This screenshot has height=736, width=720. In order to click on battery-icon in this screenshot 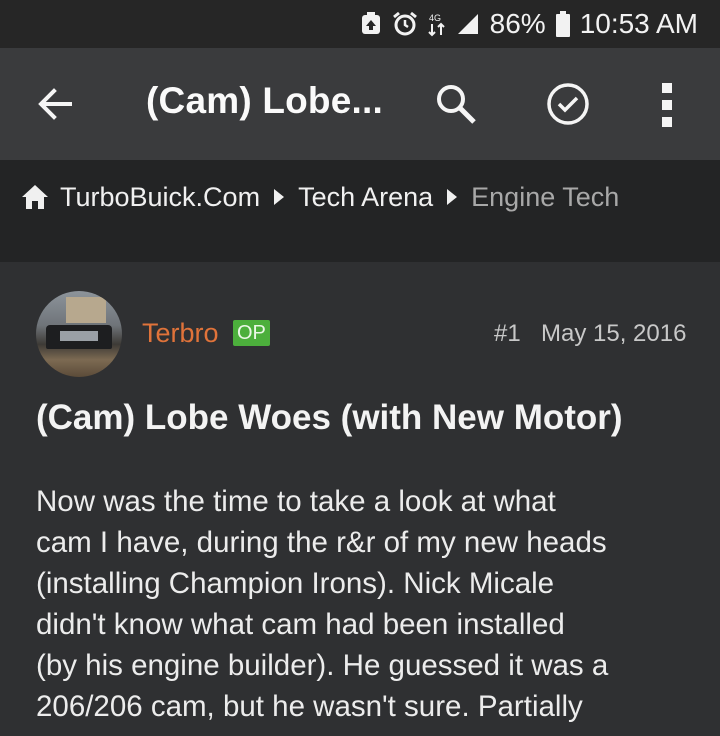, I will do `click(562, 24)`.